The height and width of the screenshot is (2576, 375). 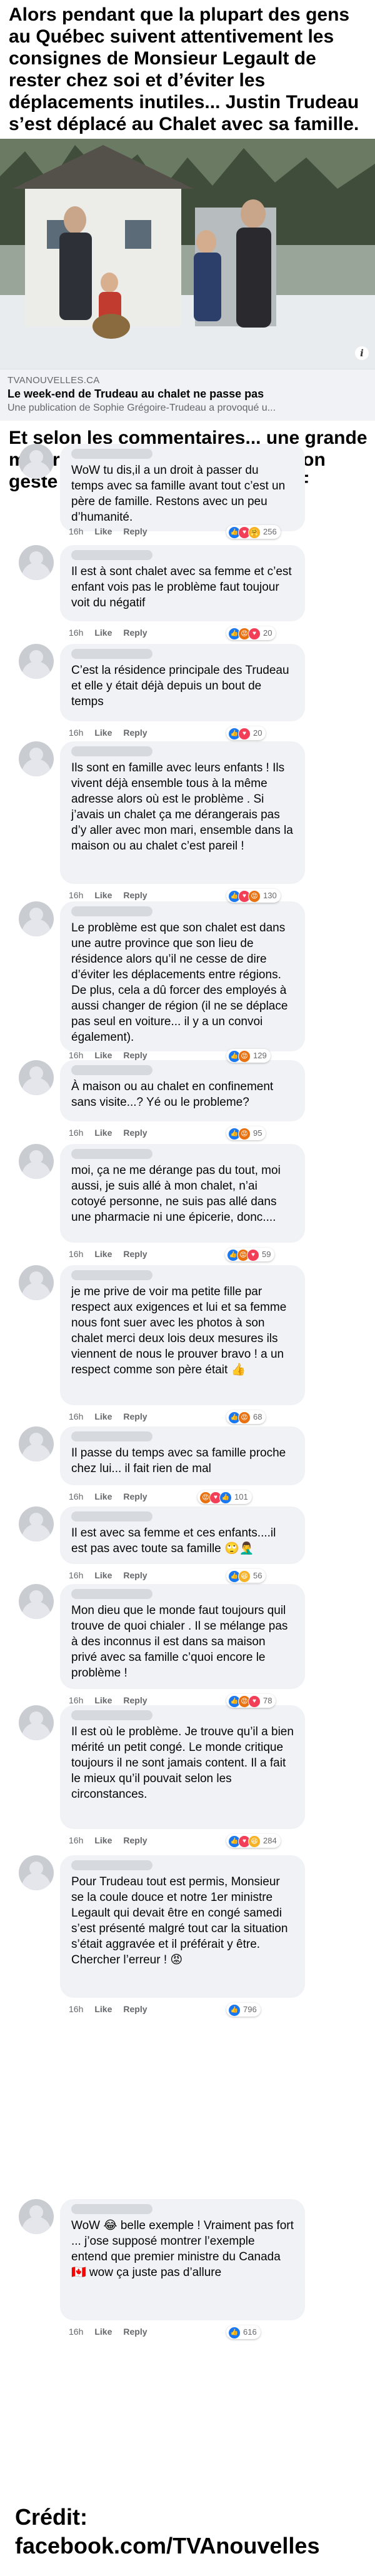 I want to click on reaction-summary: 👍 616, so click(x=243, y=2332).